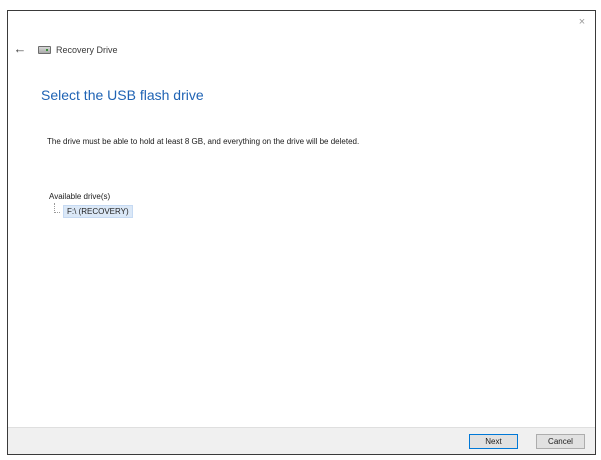 This screenshot has width=601, height=460. Describe the element at coordinates (20, 49) in the screenshot. I see `back-arrow-icon: ←` at that location.